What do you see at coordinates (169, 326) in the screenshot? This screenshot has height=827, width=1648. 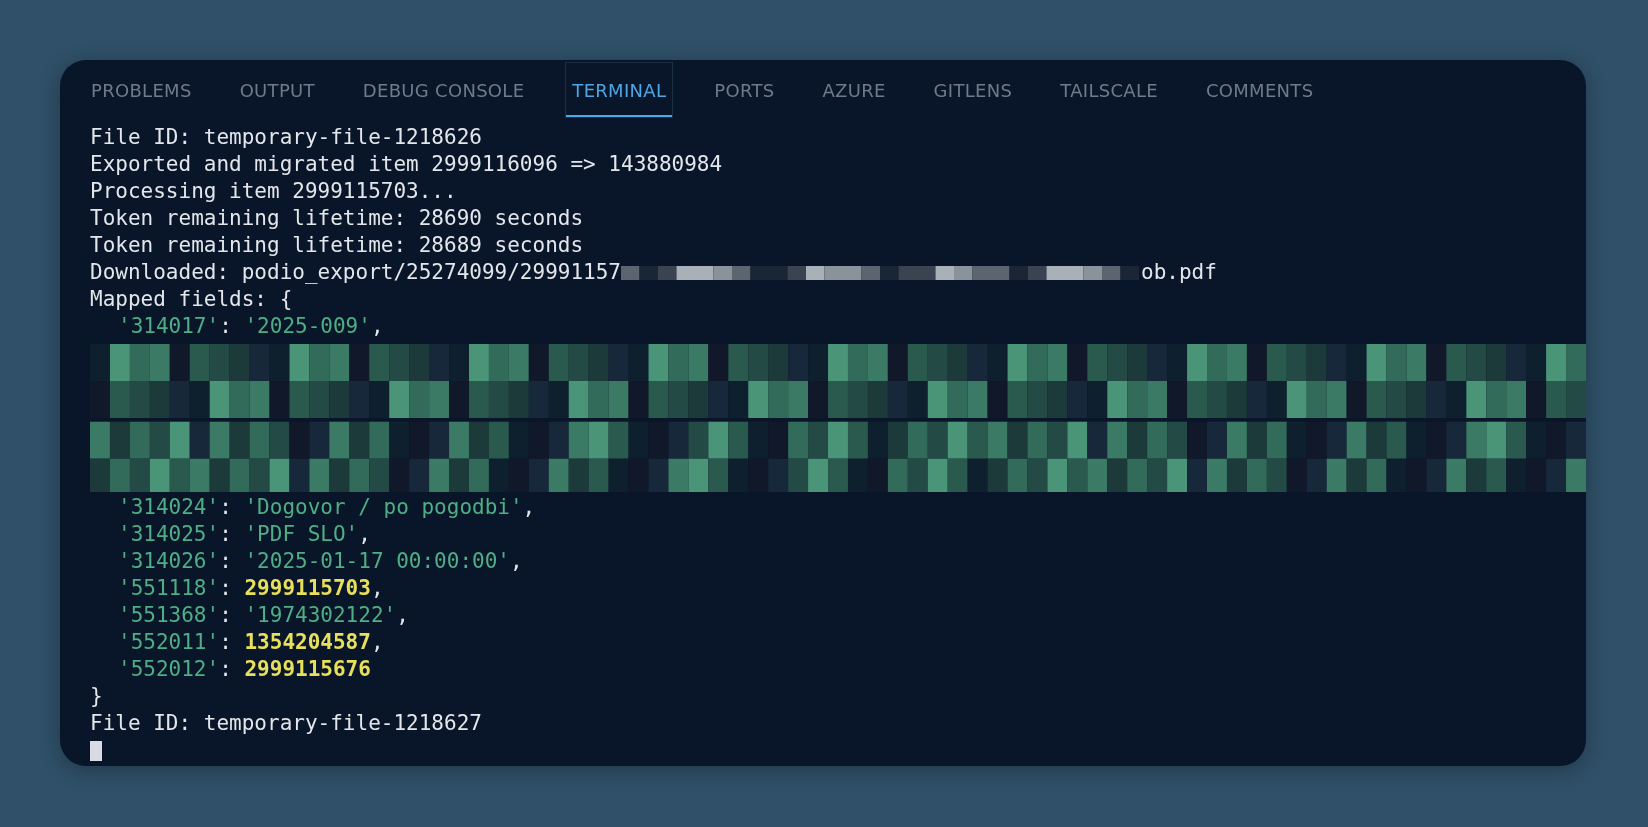 I see `terminal-text: '314017'` at bounding box center [169, 326].